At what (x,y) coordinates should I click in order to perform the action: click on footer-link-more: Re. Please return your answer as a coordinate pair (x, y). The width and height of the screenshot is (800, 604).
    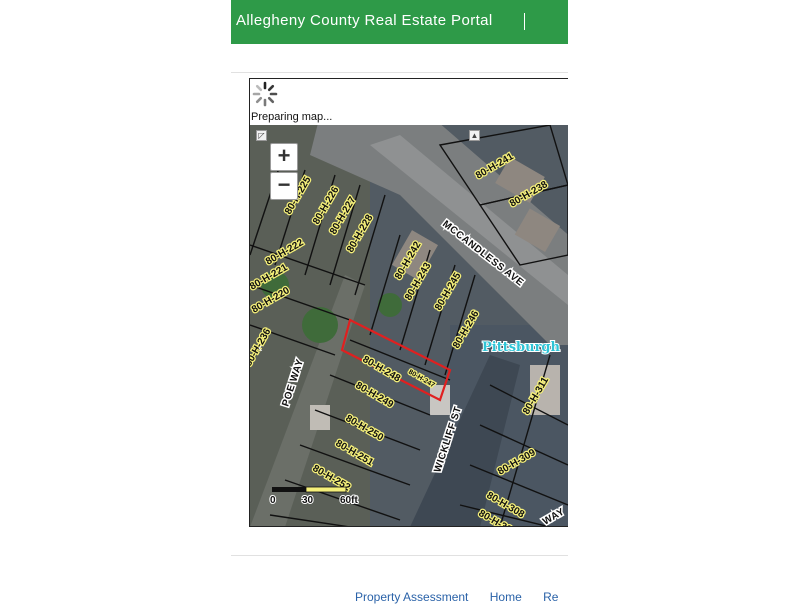
    Looking at the image, I should click on (550, 597).